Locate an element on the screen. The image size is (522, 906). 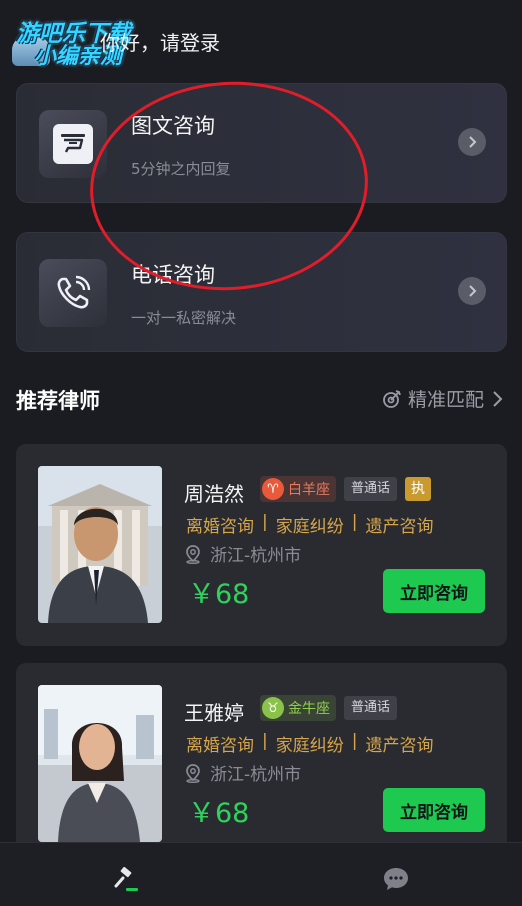
phone-icon is located at coordinates (73, 293).